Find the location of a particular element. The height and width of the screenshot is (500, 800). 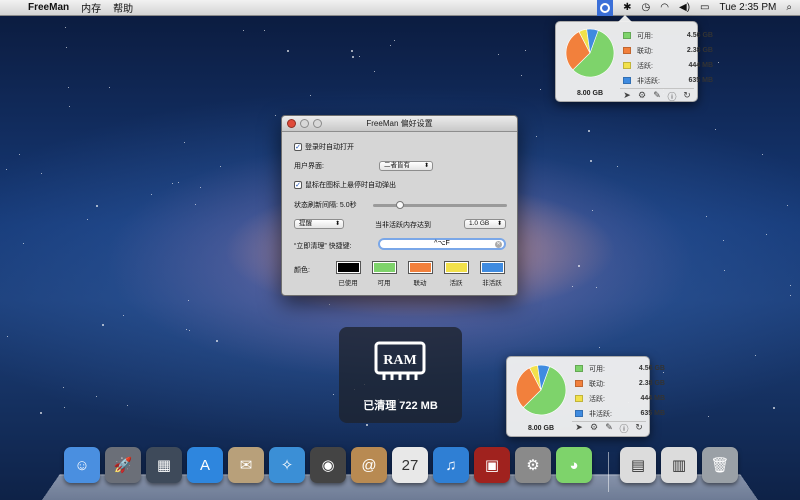

zoom-button is located at coordinates (317, 123).